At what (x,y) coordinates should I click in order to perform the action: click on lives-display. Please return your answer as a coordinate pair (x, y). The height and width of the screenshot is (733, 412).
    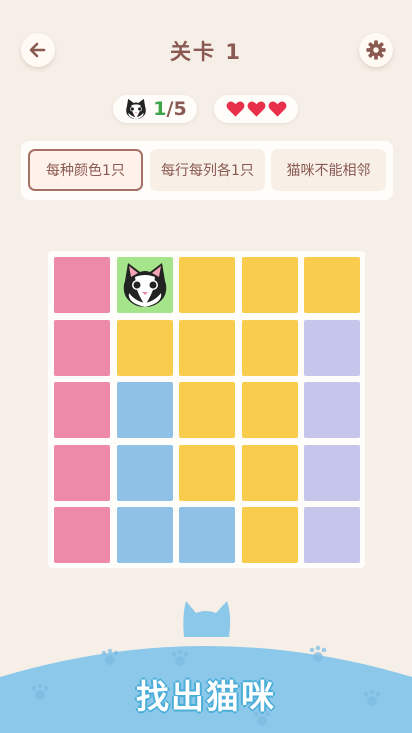
    Looking at the image, I should click on (256, 109).